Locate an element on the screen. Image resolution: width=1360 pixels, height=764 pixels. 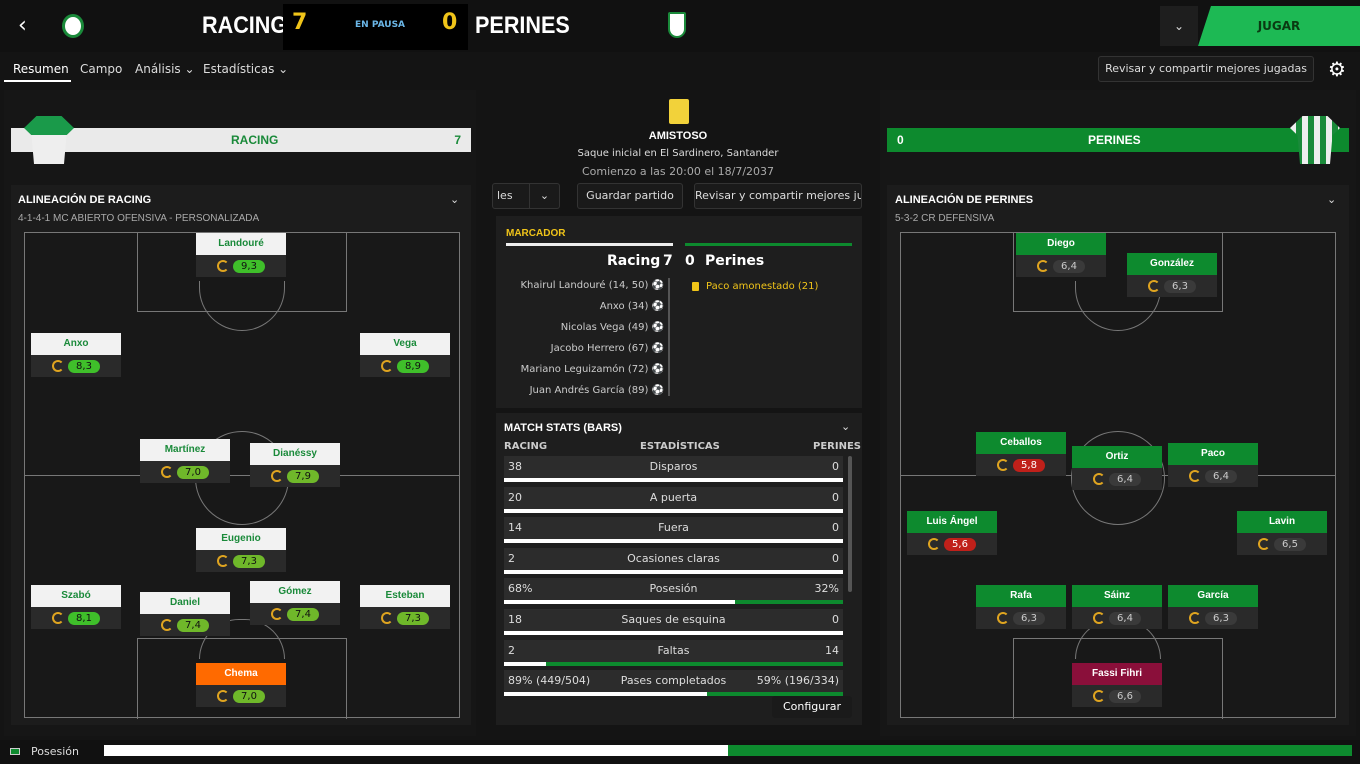
player-card: Esteban 7,3 is located at coordinates (405, 607).